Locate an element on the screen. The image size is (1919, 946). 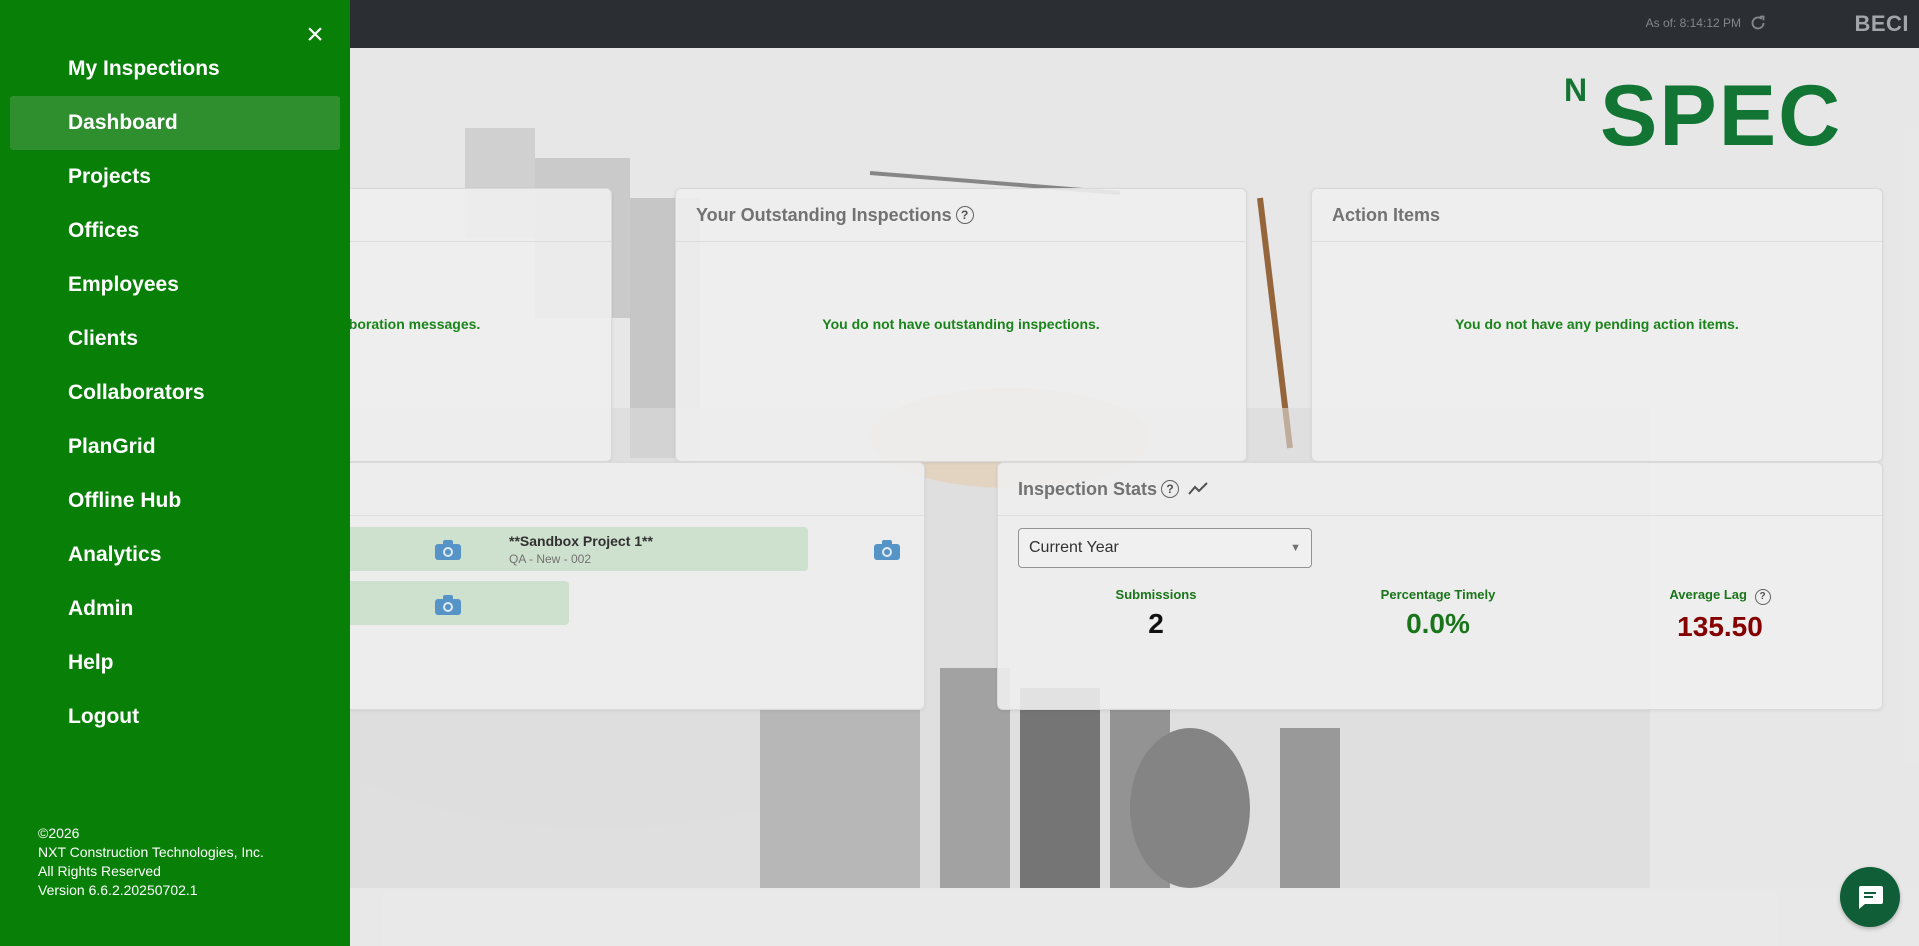
sidebar-item-offline-hub: Offline Hub is located at coordinates (175, 501).